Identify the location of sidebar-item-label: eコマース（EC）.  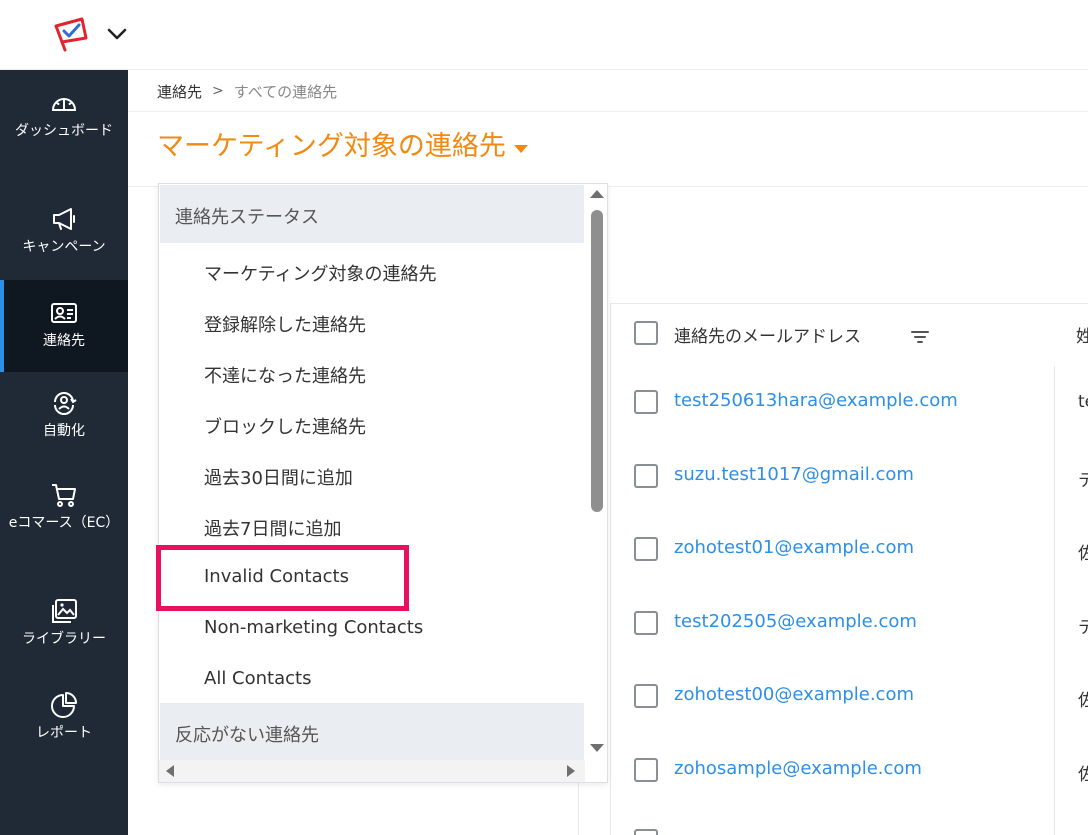
(64, 523).